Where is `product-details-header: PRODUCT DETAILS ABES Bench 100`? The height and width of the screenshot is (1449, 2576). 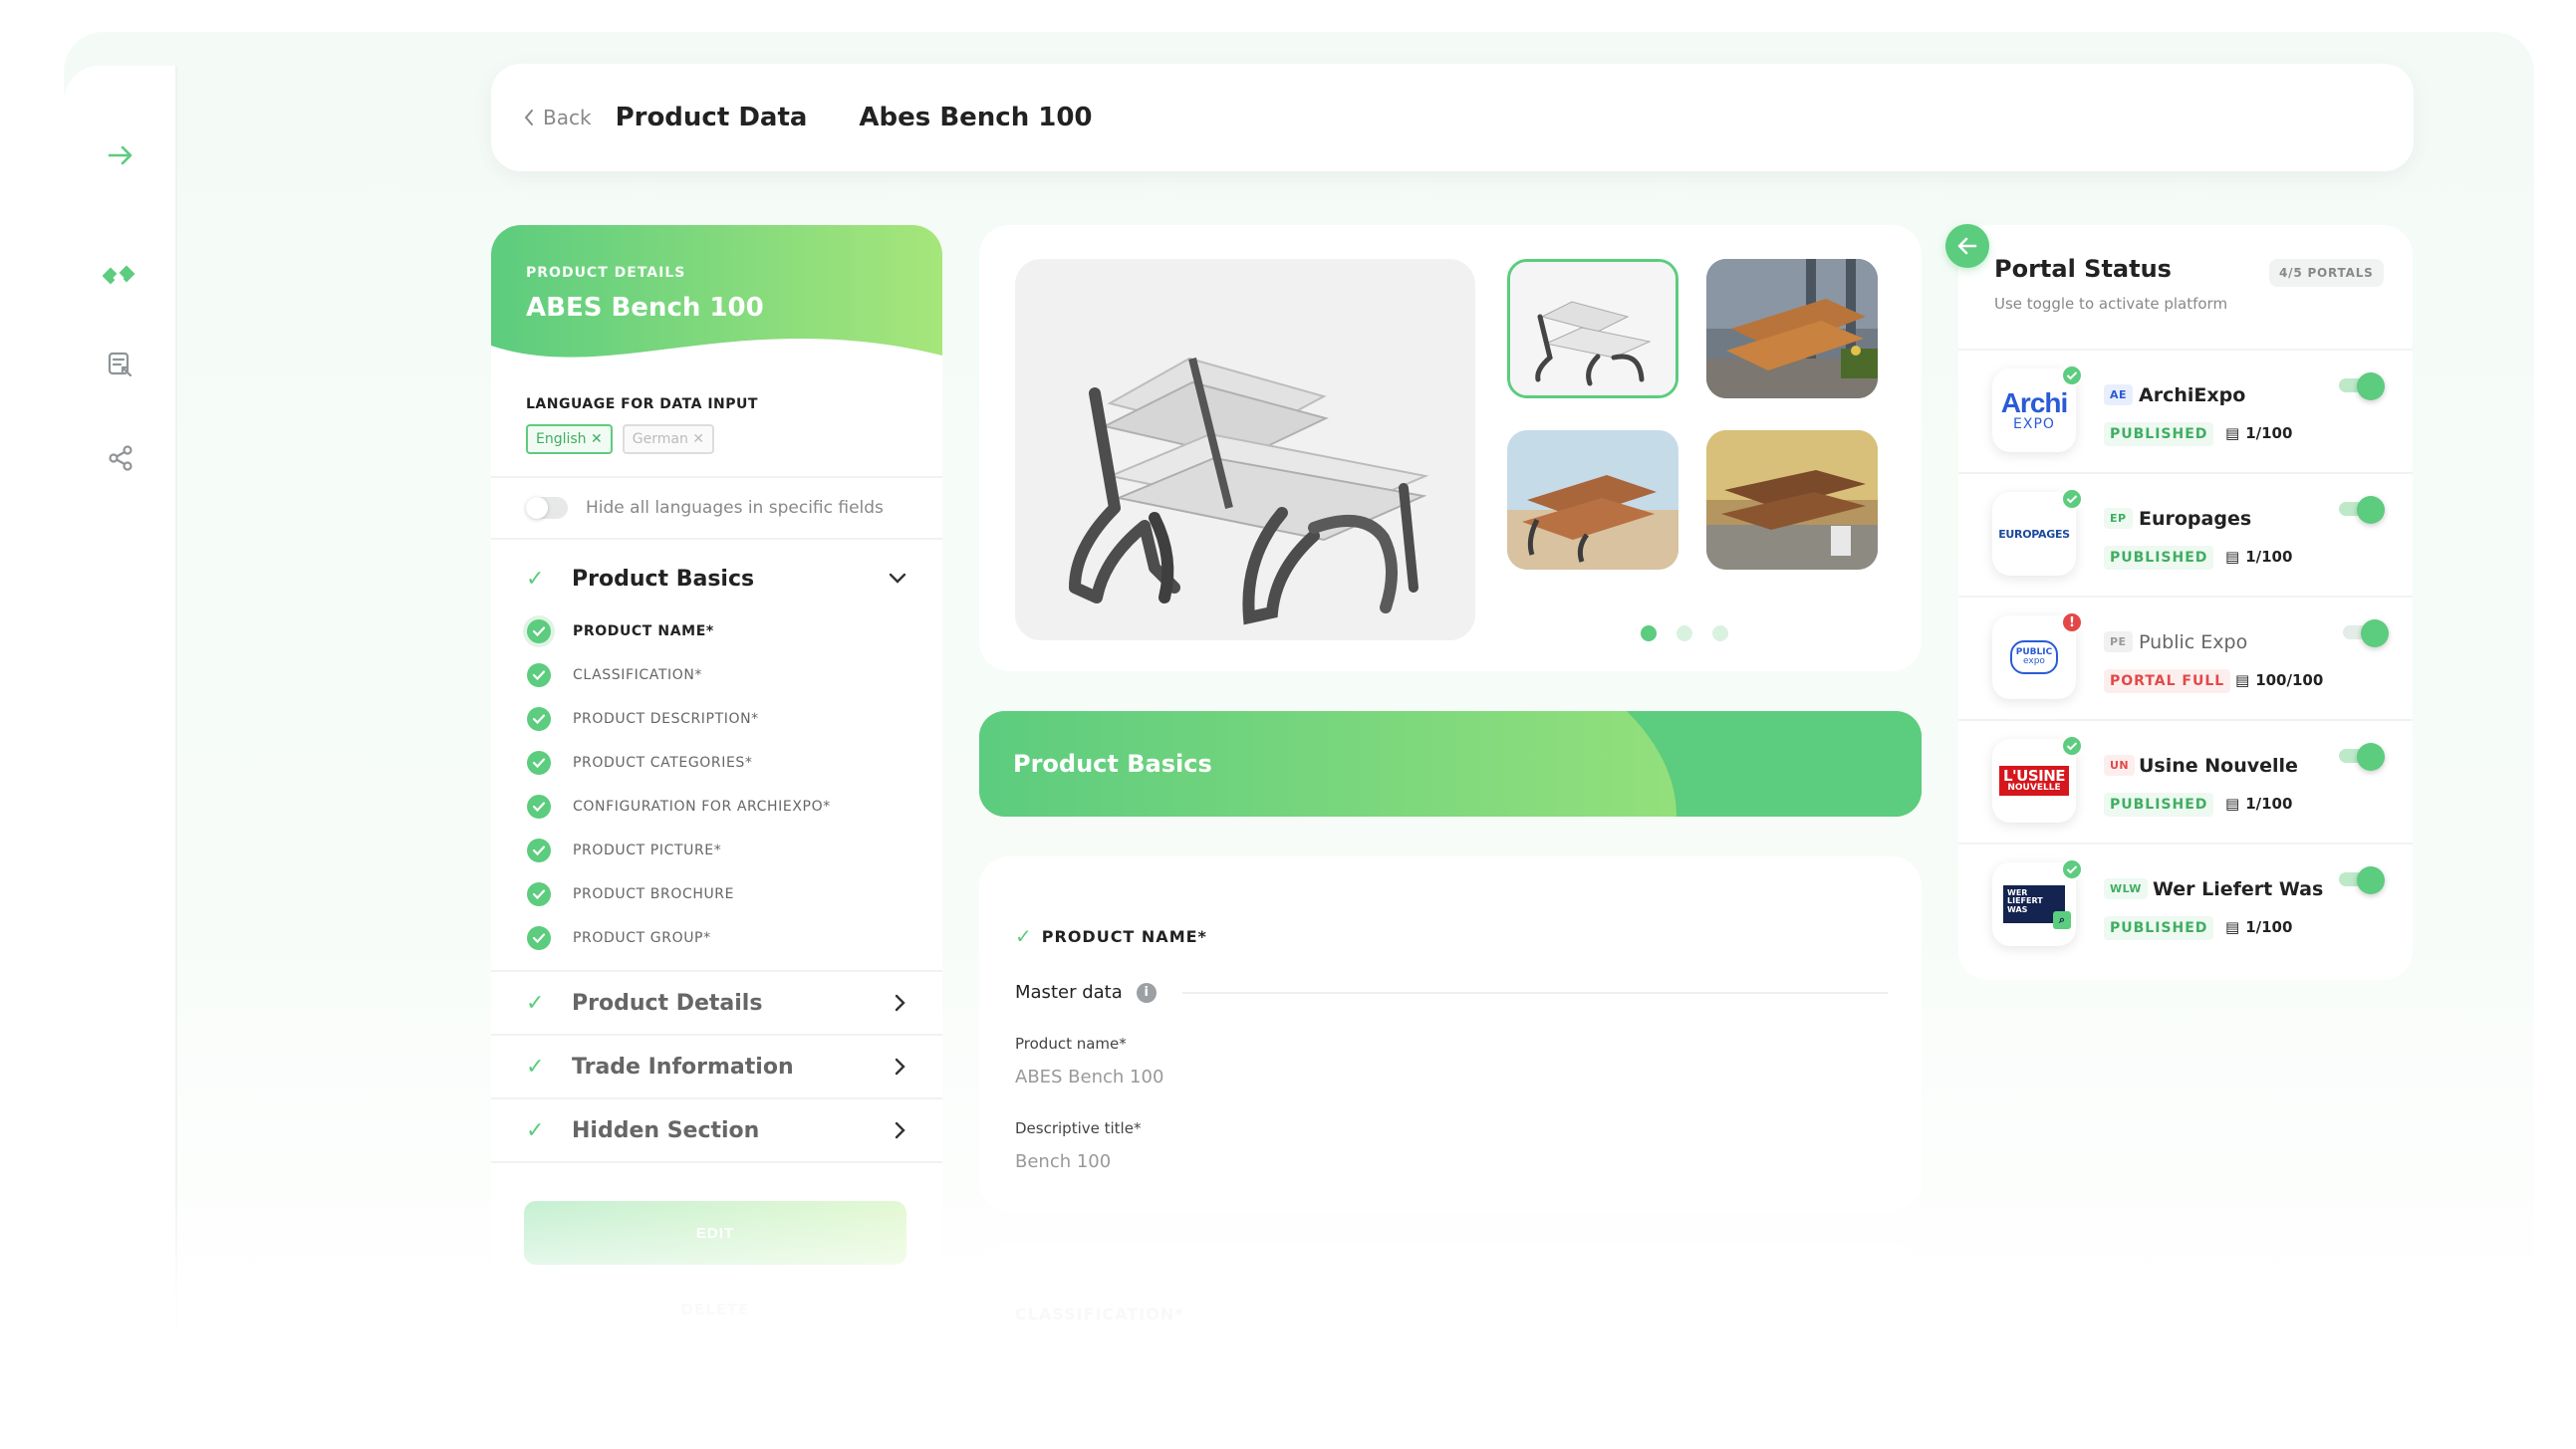 product-details-header: PRODUCT DETAILS ABES Bench 100 is located at coordinates (716, 300).